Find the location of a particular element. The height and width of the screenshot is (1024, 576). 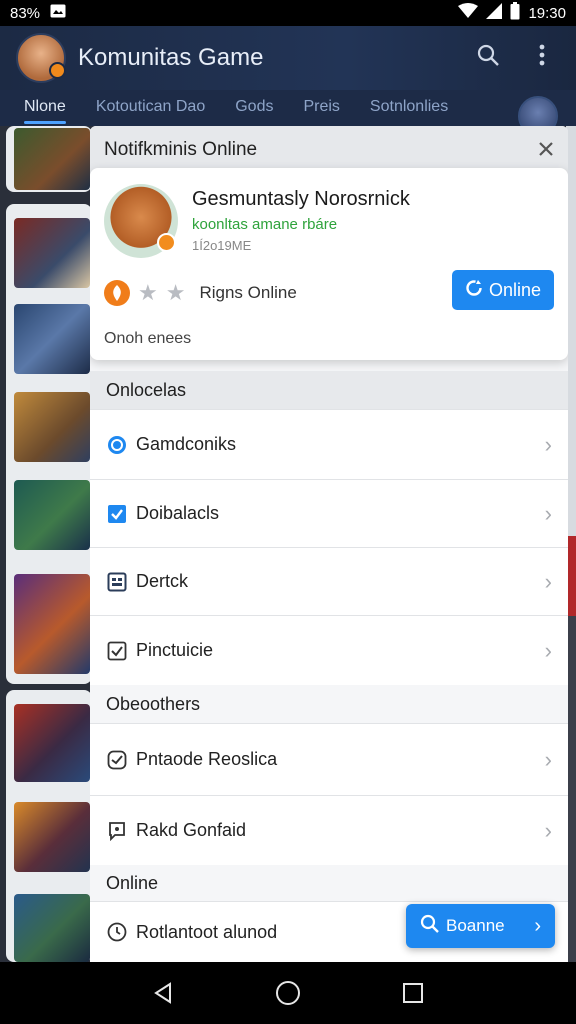

online-button-label: Online is located at coordinates (515, 289).